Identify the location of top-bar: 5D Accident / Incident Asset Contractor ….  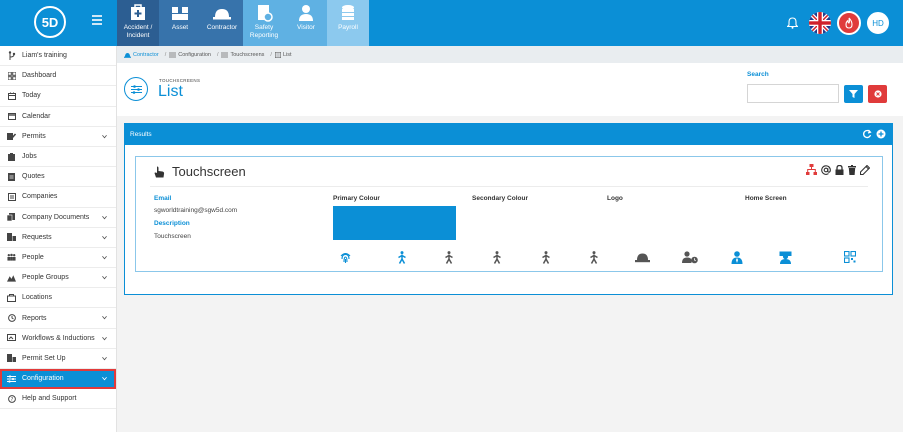
(451, 23).